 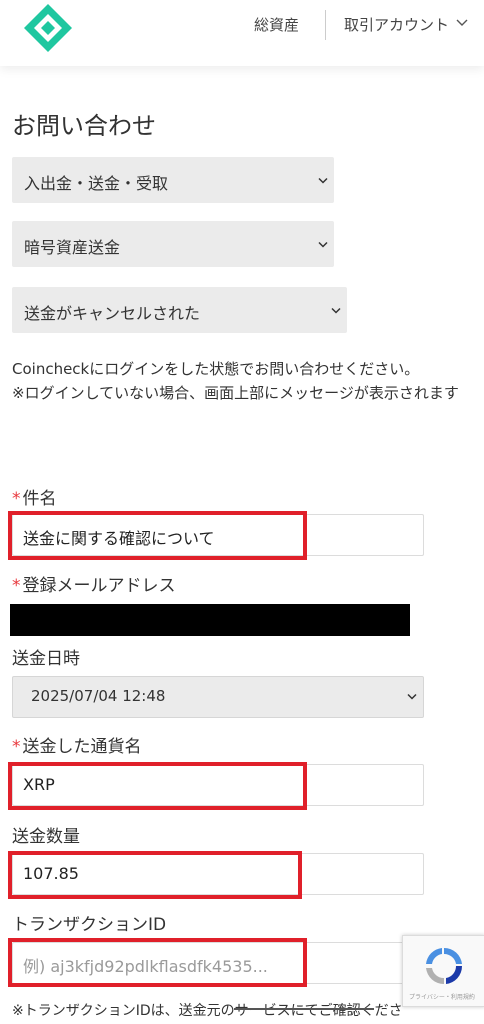 I want to click on email-label: * 登録メールアドレス, so click(x=94, y=586).